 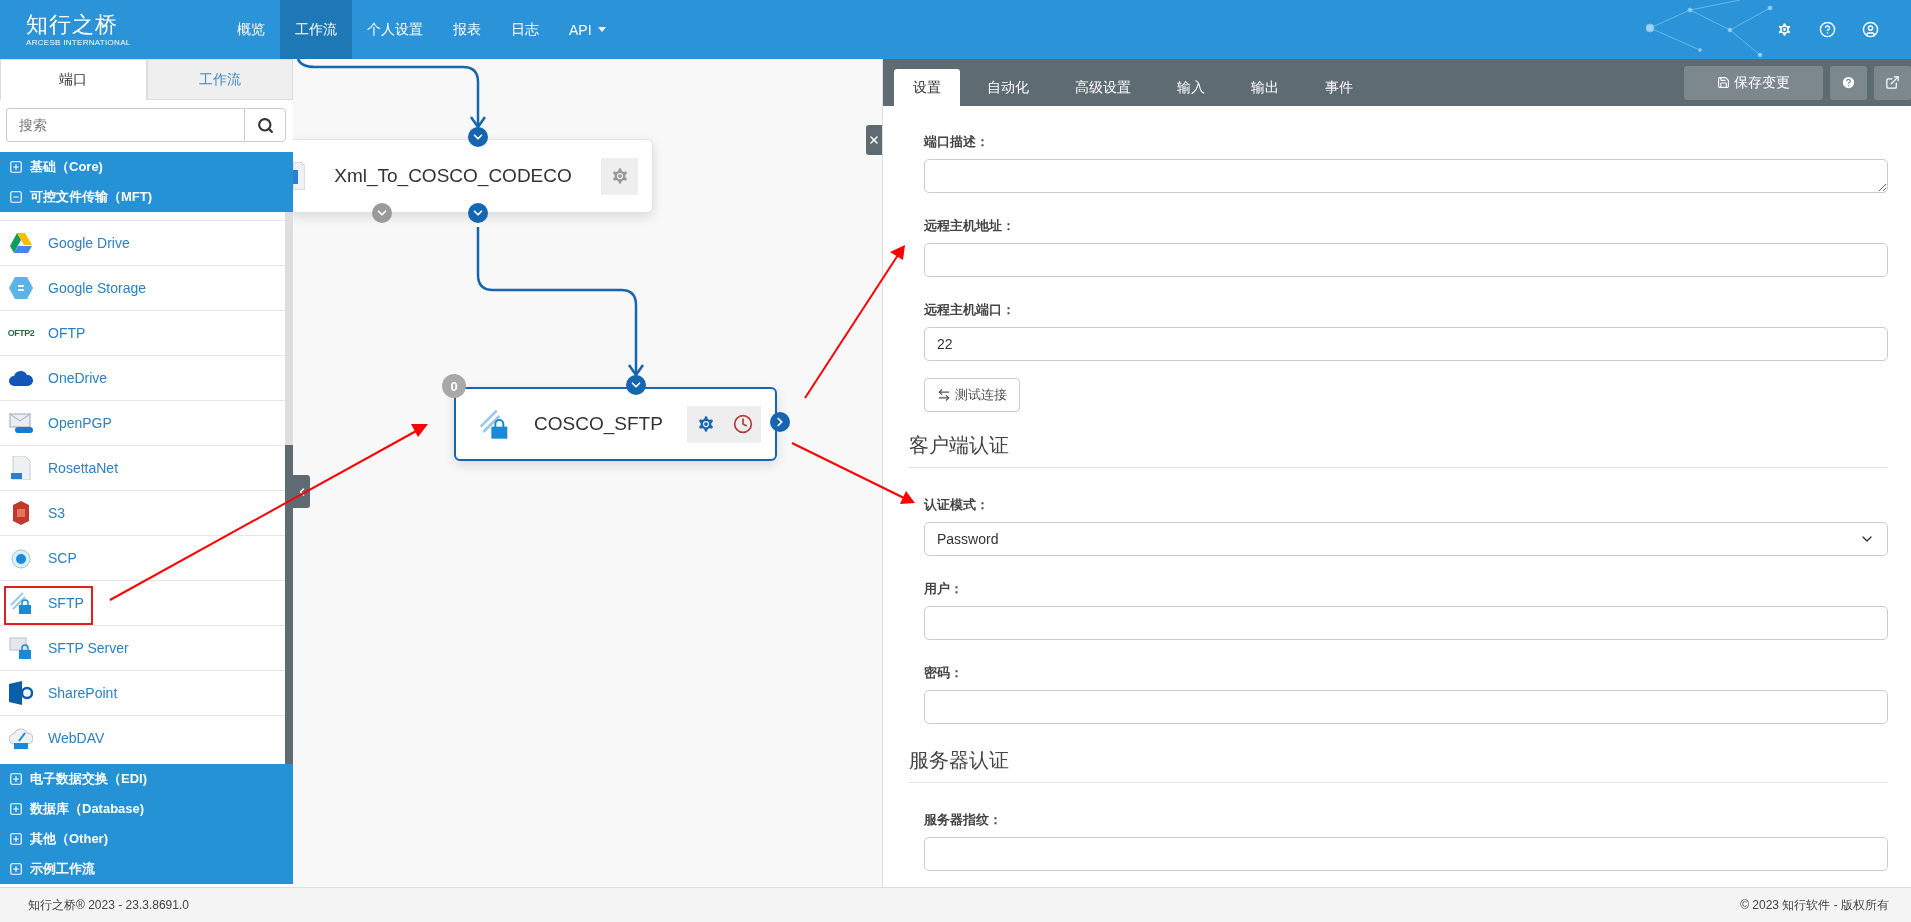 What do you see at coordinates (21, 693) in the screenshot?
I see `sharepoint-logo-icon` at bounding box center [21, 693].